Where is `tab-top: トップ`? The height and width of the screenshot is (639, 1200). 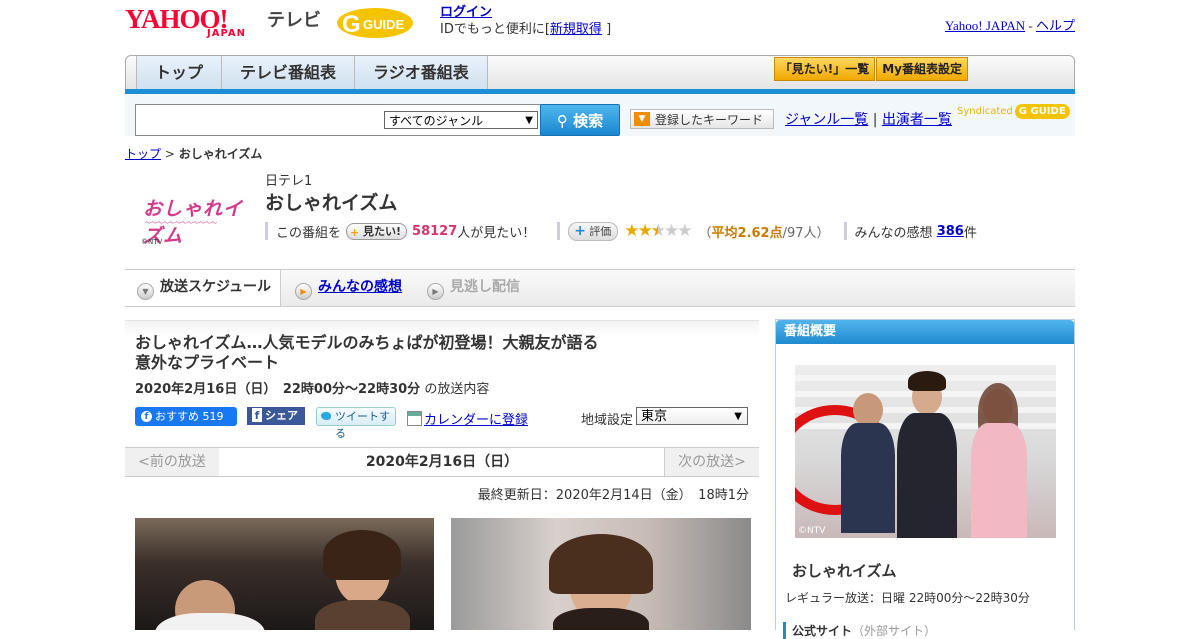
tab-top: トップ is located at coordinates (179, 73).